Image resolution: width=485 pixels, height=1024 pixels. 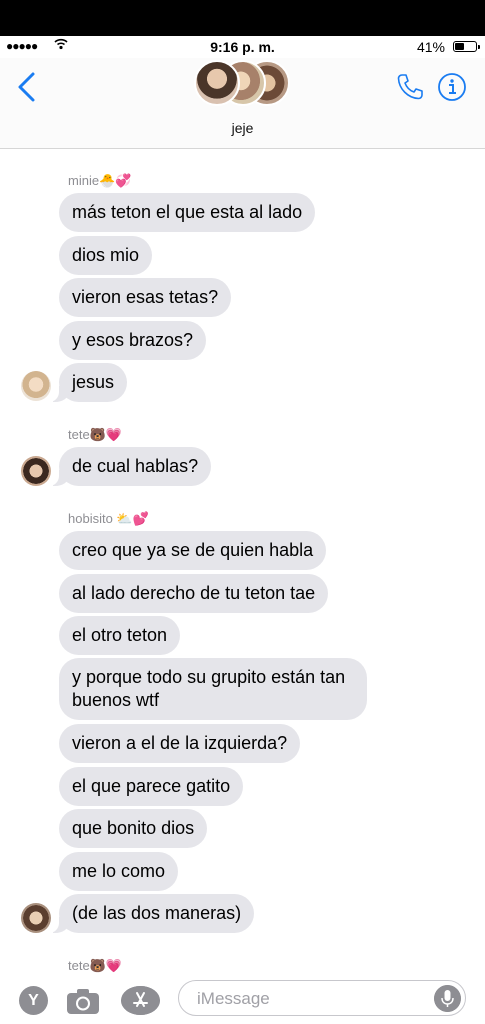 What do you see at coordinates (145, 297) in the screenshot?
I see `message-bubble: vieron esas tetas?` at bounding box center [145, 297].